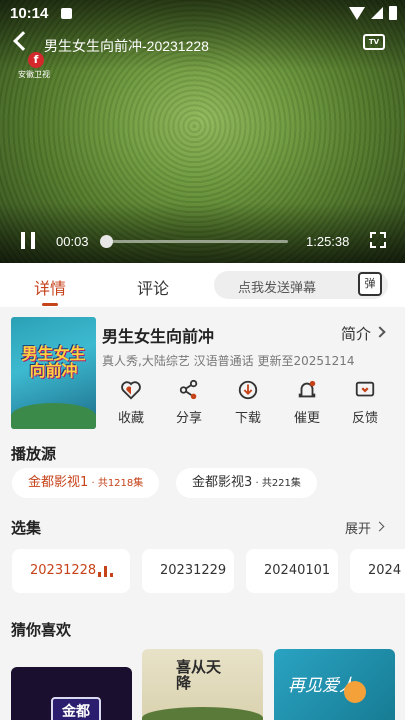 The height and width of the screenshot is (720, 405). Describe the element at coordinates (188, 418) in the screenshot. I see `share-label: 分享` at that location.